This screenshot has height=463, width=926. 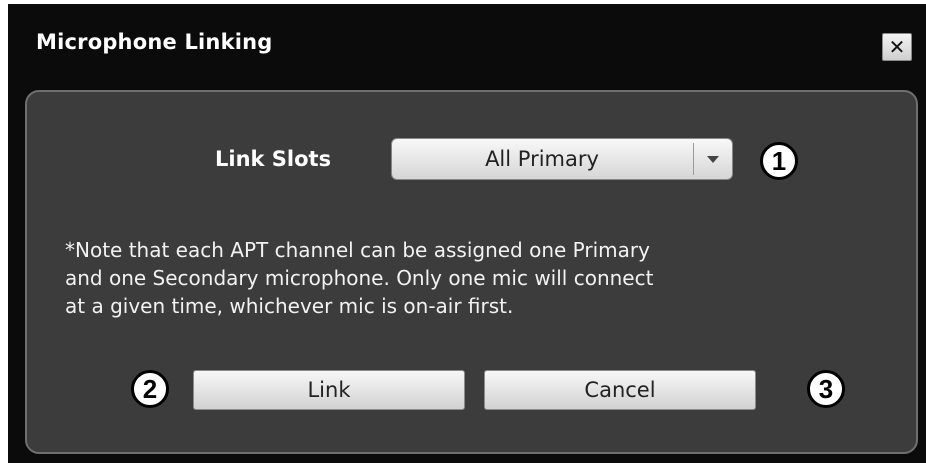 What do you see at coordinates (273, 159) in the screenshot?
I see `link-slots-label: Link Slots` at bounding box center [273, 159].